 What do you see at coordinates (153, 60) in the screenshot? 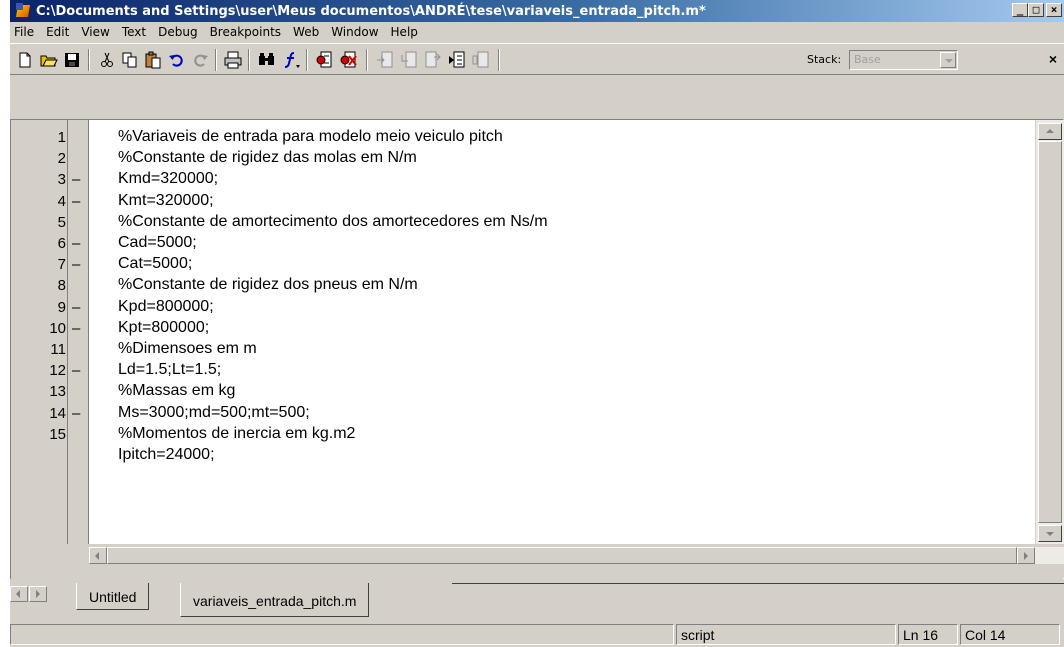
I see `paste-icon` at bounding box center [153, 60].